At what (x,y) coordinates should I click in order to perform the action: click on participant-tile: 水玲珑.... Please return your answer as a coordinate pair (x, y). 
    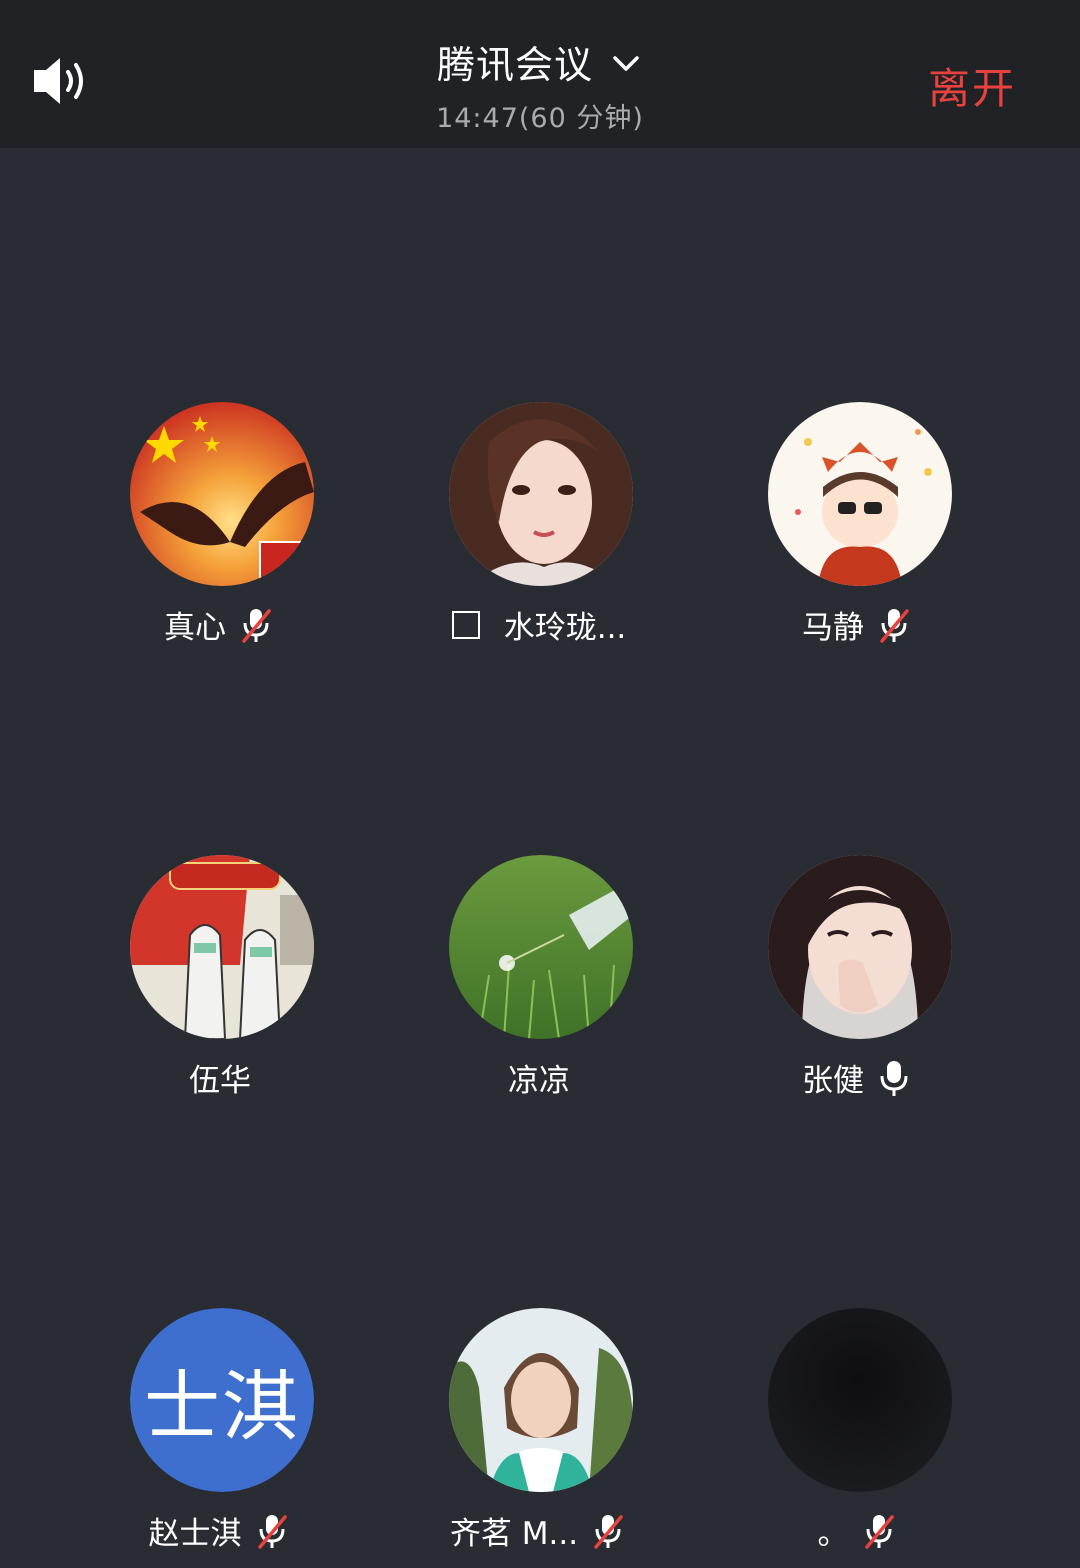
    Looking at the image, I should click on (539, 532).